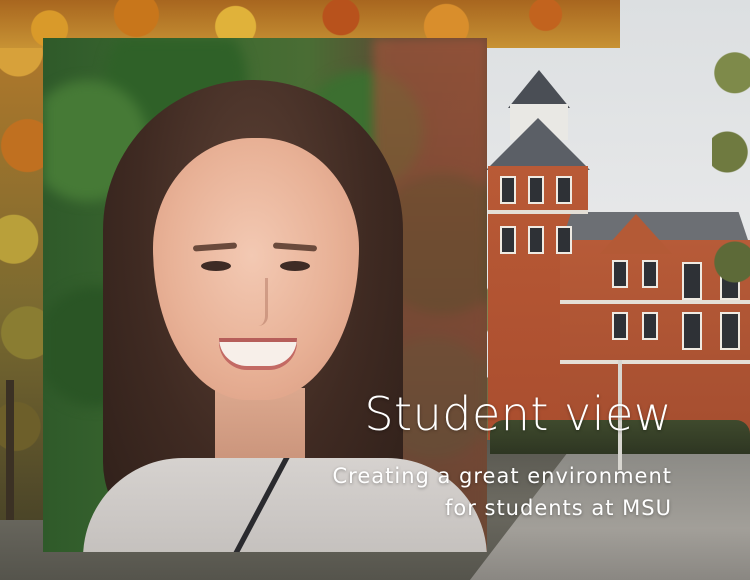  What do you see at coordinates (502, 476) in the screenshot?
I see `hero-subtitle-line: Creating a great environment` at bounding box center [502, 476].